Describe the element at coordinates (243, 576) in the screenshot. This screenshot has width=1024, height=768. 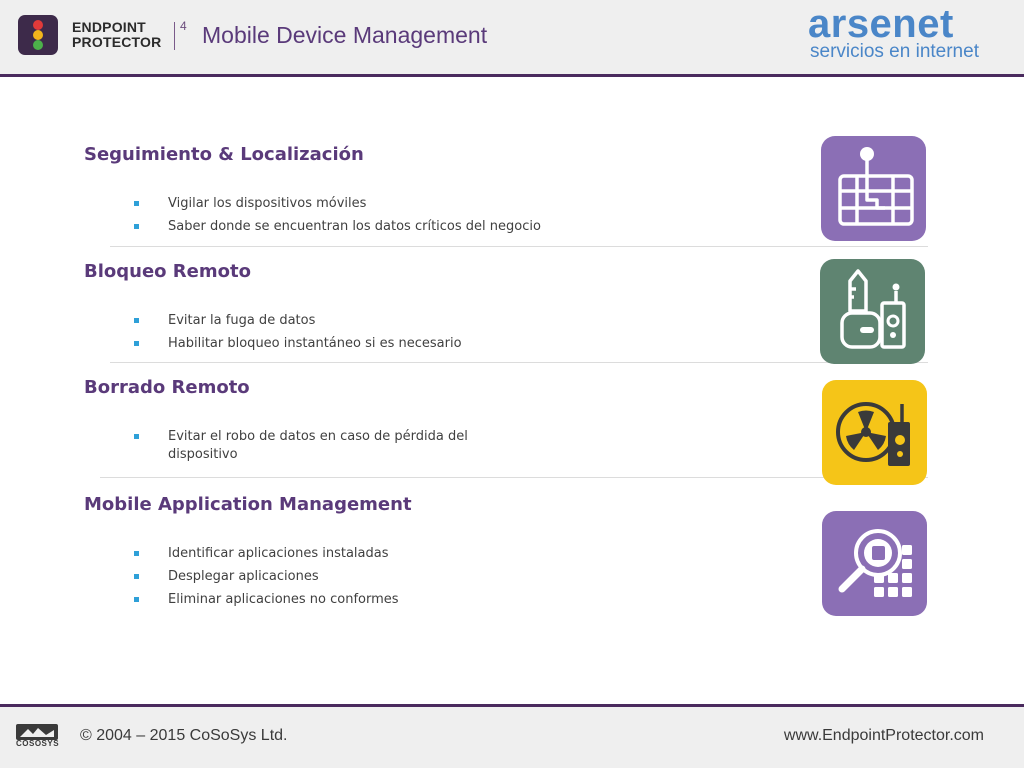
I see `bullet-text: Desplegar aplicaciones` at that location.